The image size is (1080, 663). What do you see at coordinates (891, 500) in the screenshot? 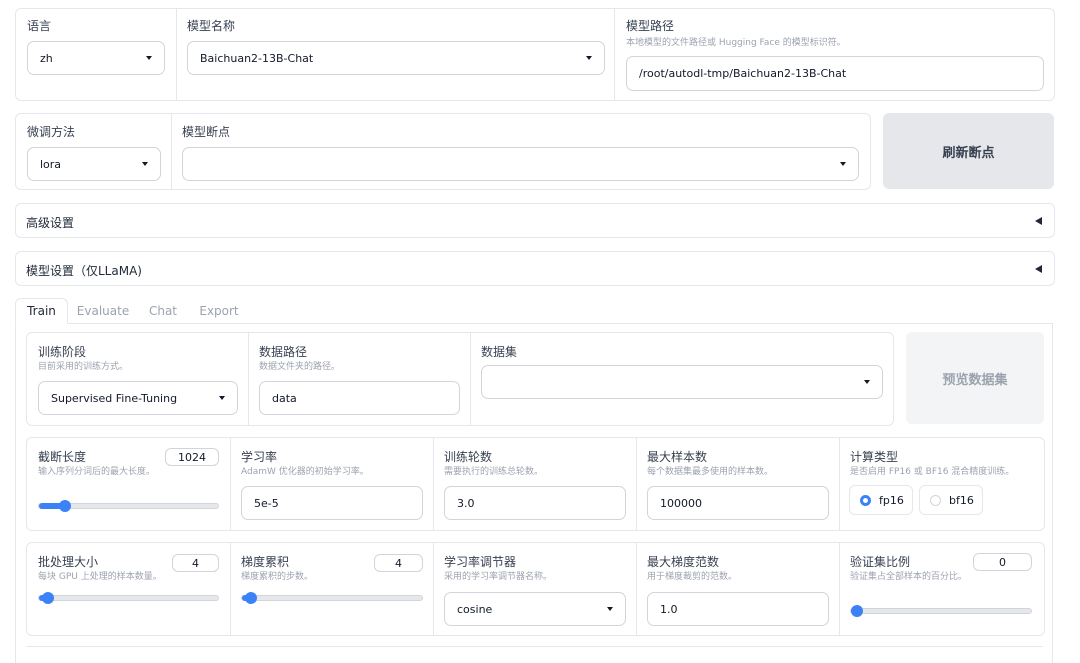
I see `radio-fp16-label: fp16` at bounding box center [891, 500].